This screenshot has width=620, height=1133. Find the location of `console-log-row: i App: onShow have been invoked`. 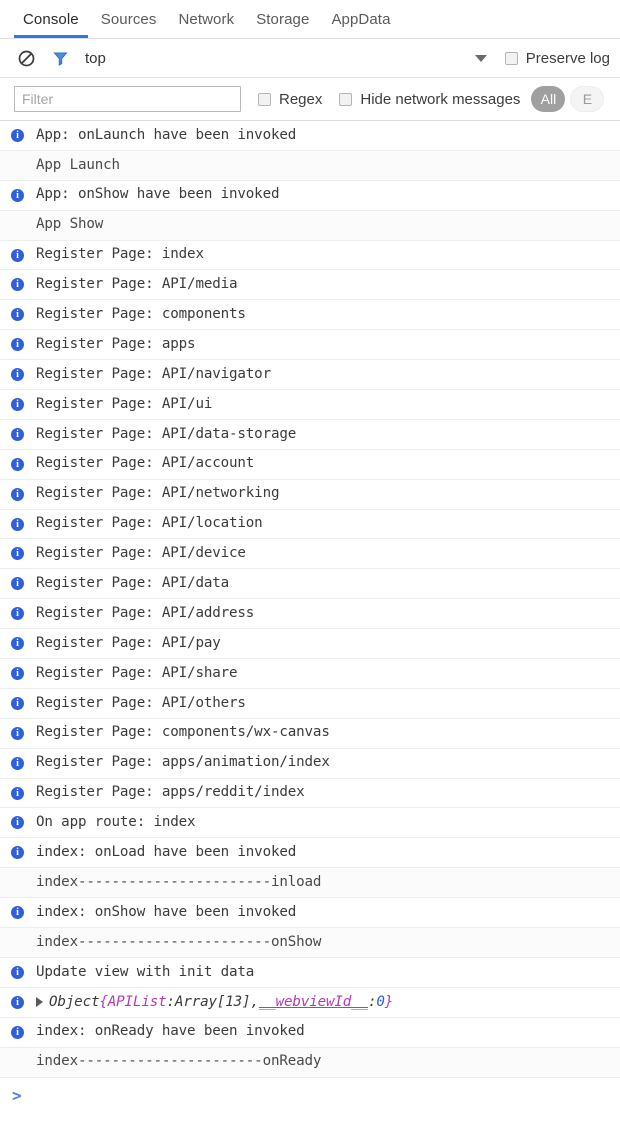

console-log-row: i App: onShow have been invoked is located at coordinates (310, 196).